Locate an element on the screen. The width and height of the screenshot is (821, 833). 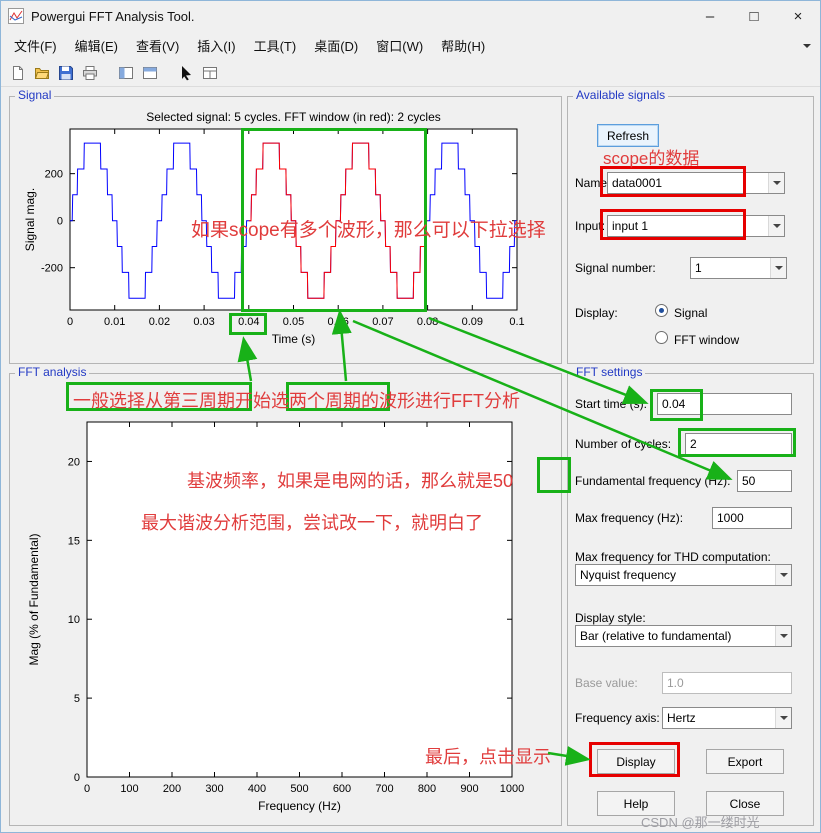
frequency-axis-select: Hertz is located at coordinates (727, 718).